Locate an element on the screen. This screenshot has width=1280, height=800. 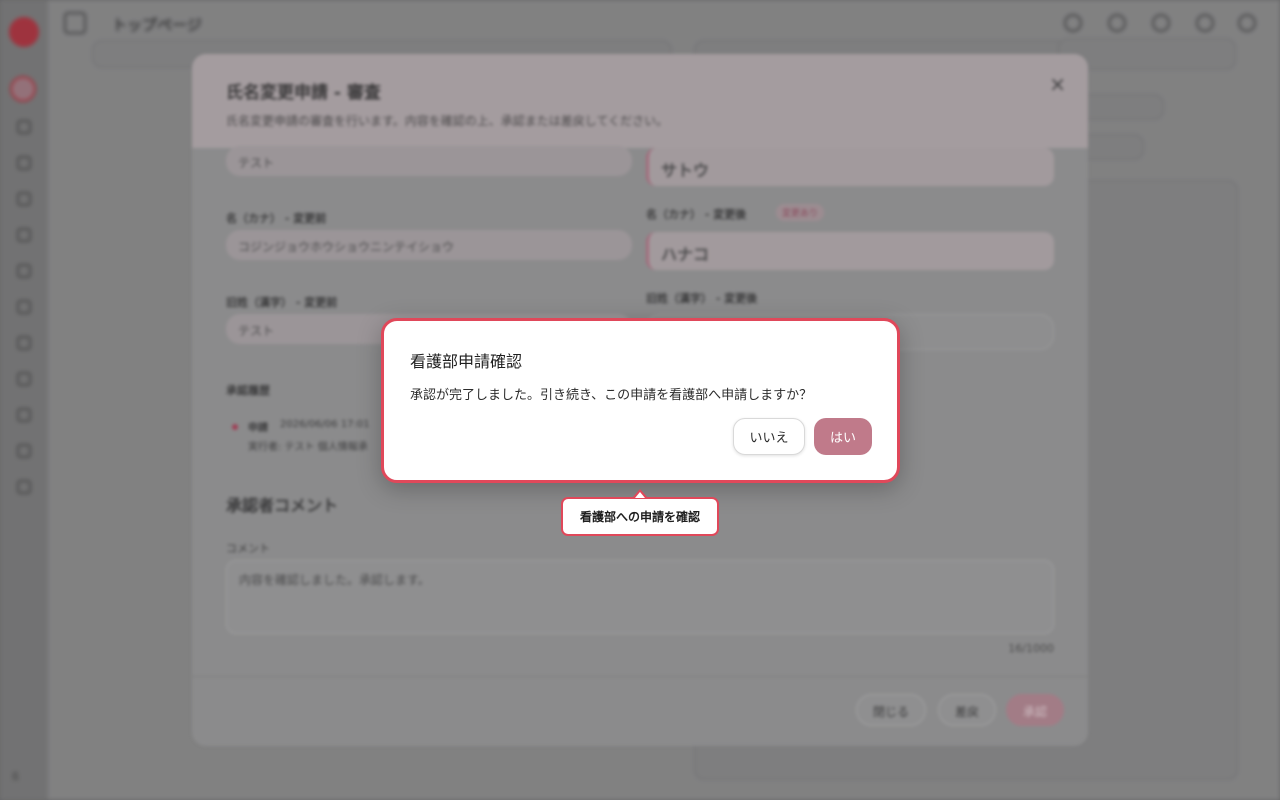
history-dot-icon is located at coordinates (235, 427).